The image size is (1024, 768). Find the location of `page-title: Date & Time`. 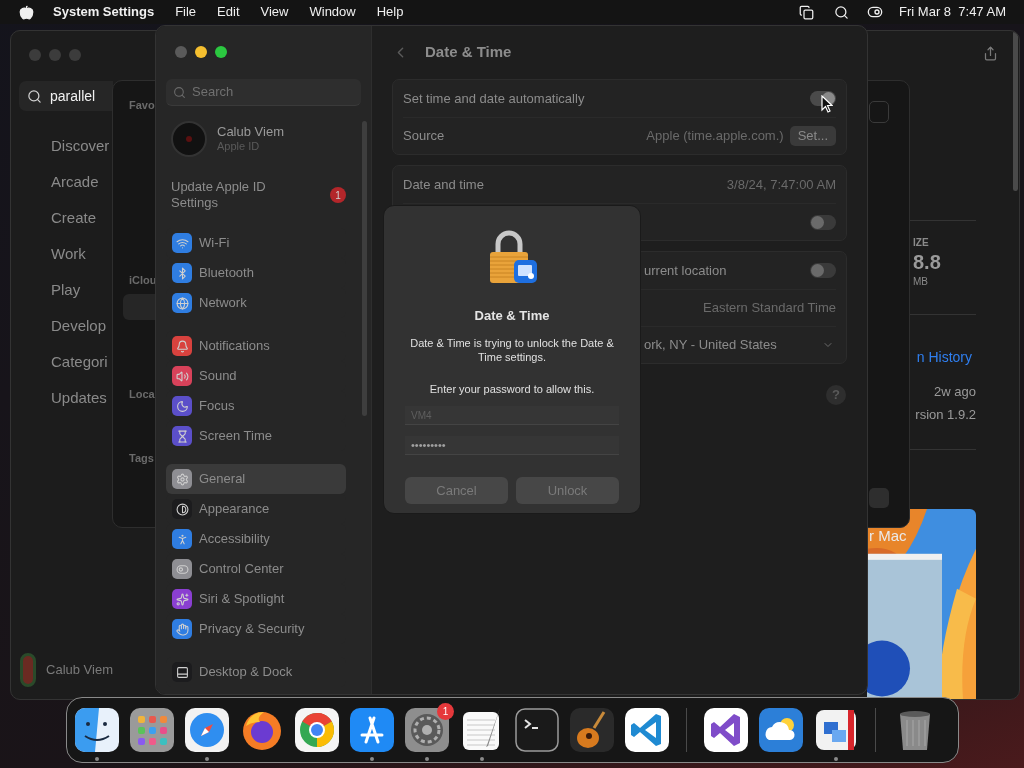

page-title: Date & Time is located at coordinates (468, 51).